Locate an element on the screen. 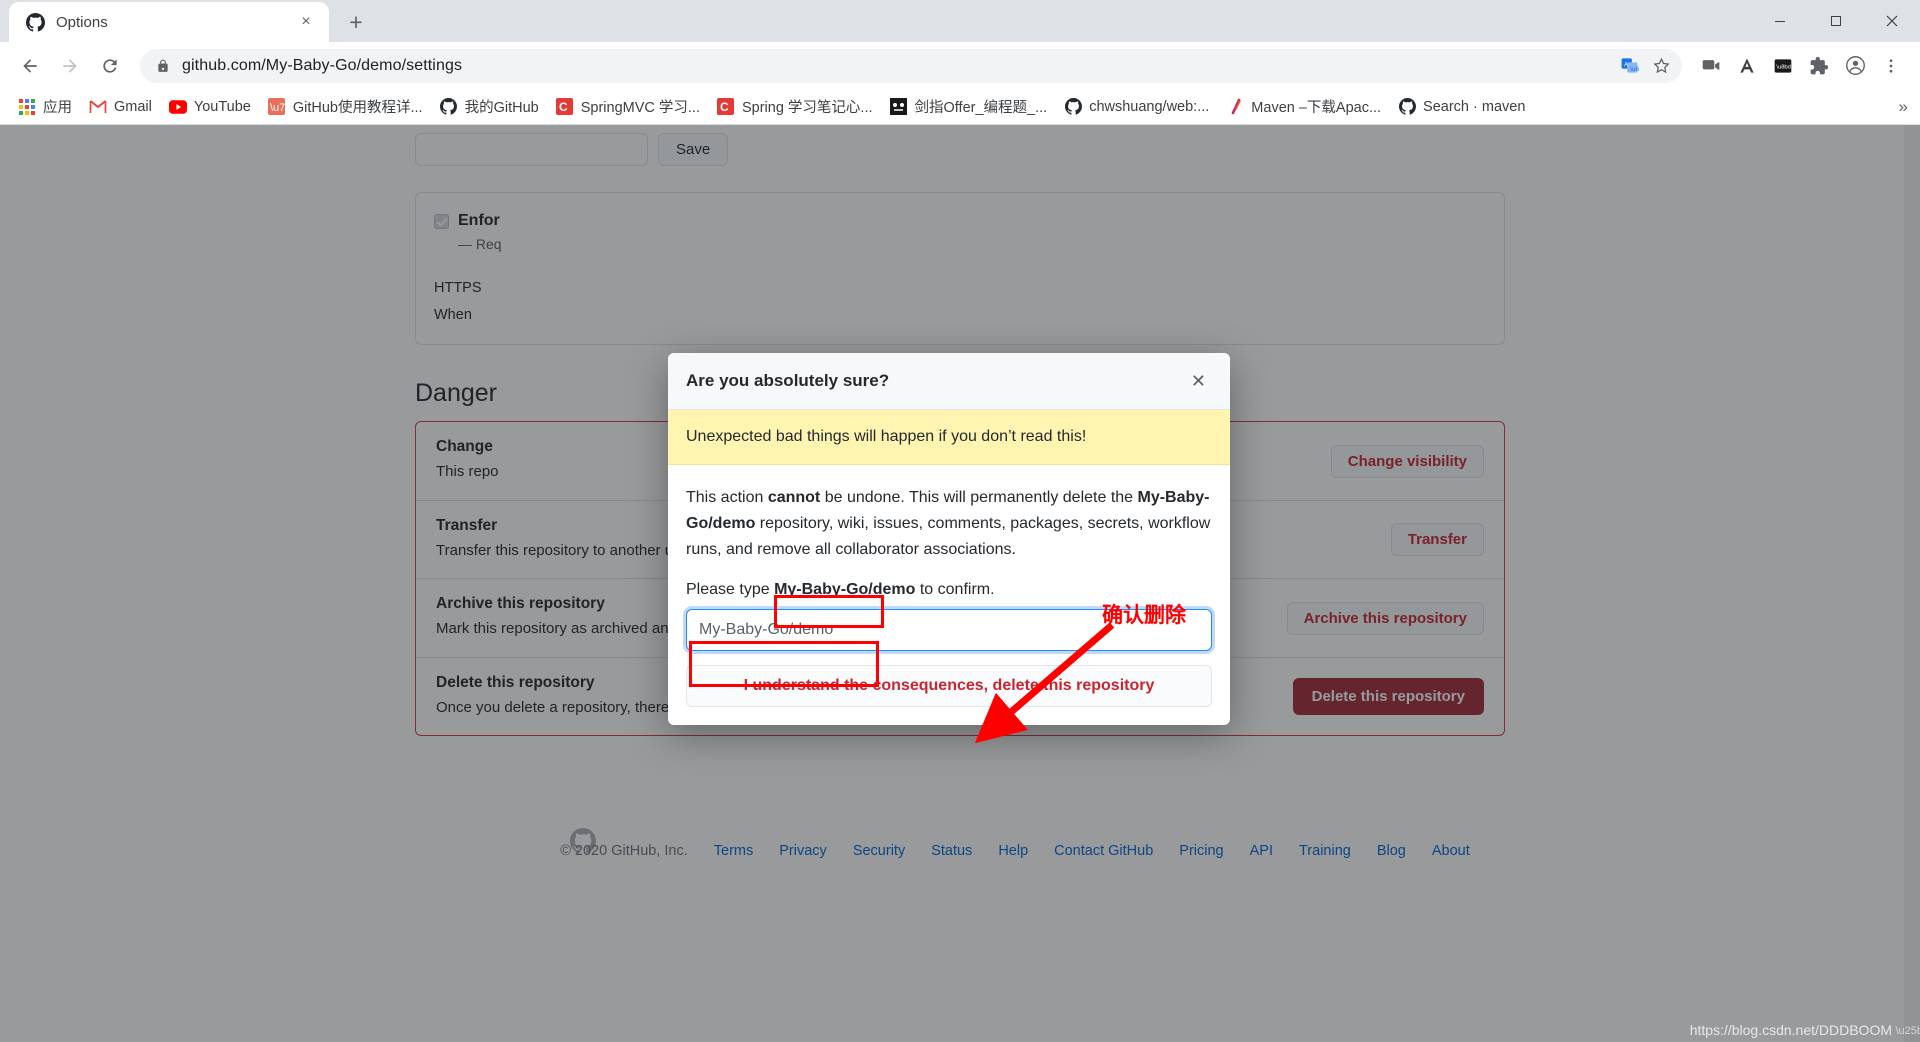  bookmark-search-maven: Search · maven is located at coordinates (1461, 107).